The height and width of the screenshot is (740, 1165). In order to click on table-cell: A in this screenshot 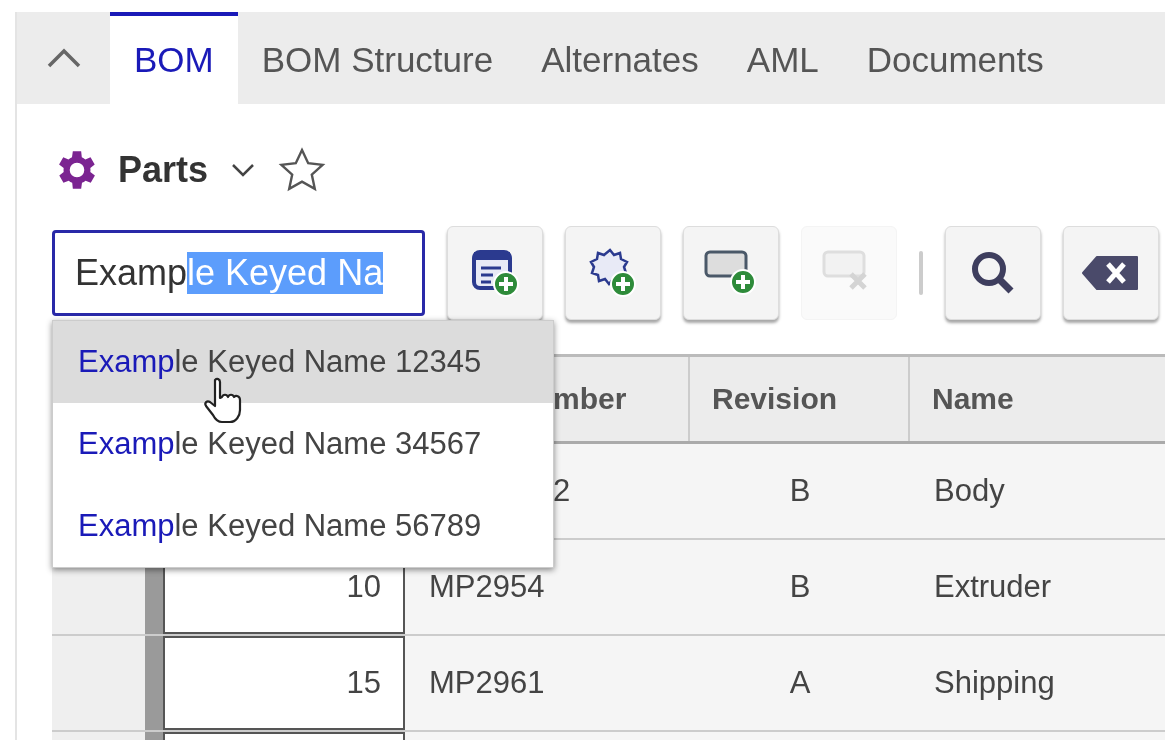, I will do `click(800, 683)`.